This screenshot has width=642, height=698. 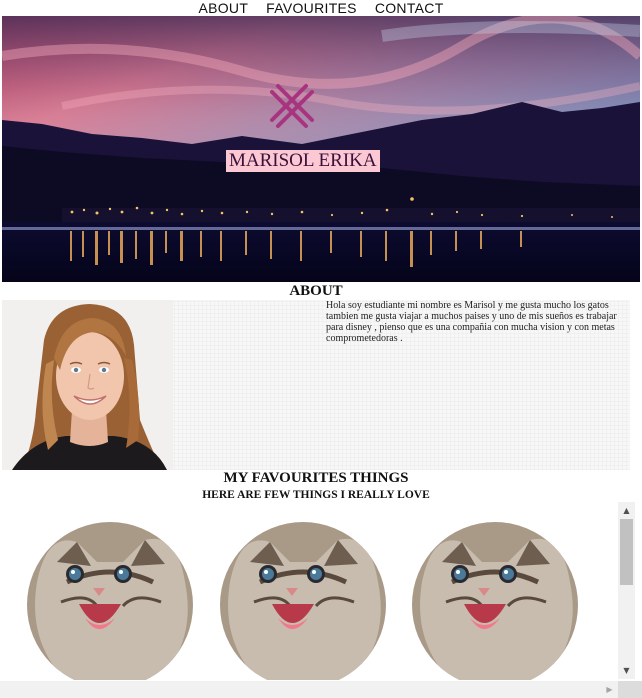 I want to click on nav-link-favourites: FAVOURITES, so click(x=311, y=8).